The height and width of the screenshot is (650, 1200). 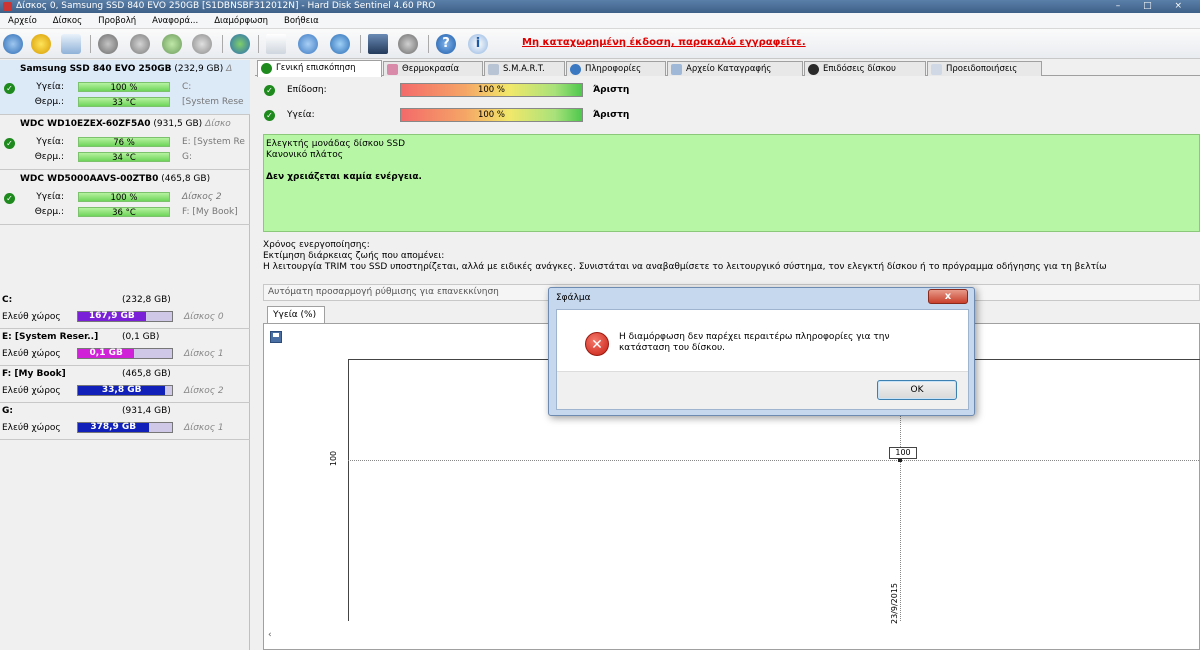 I want to click on tab-label: S.M.A.R.T., so click(x=524, y=69).